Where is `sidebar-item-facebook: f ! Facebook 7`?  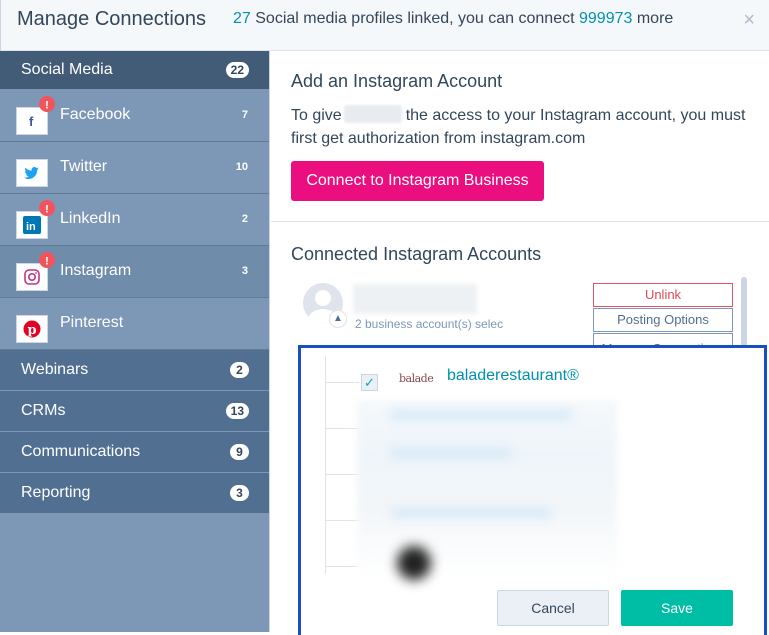
sidebar-item-facebook: f ! Facebook 7 is located at coordinates (134, 116).